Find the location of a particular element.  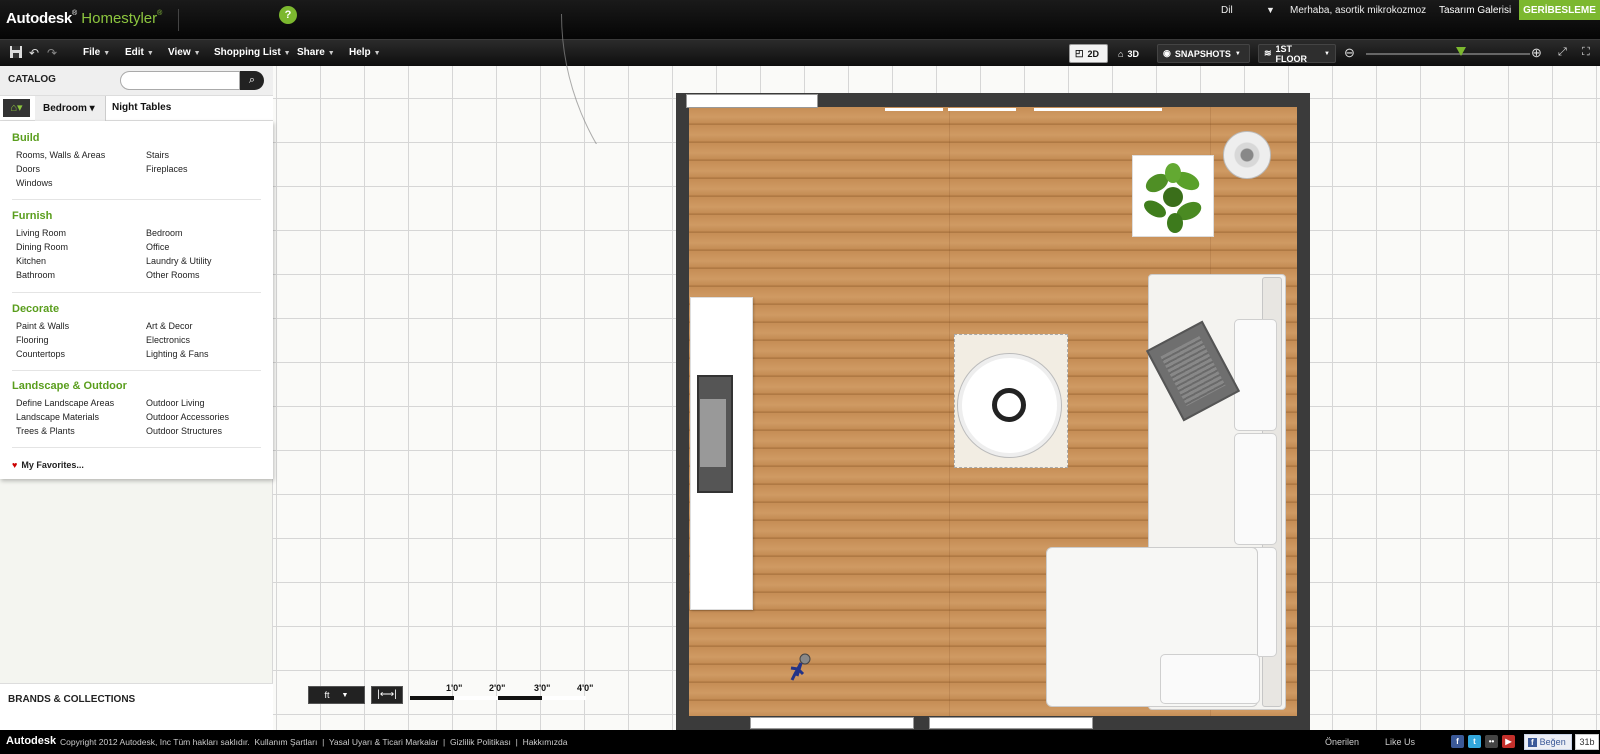

person-figure-icon is located at coordinates (801, 667).